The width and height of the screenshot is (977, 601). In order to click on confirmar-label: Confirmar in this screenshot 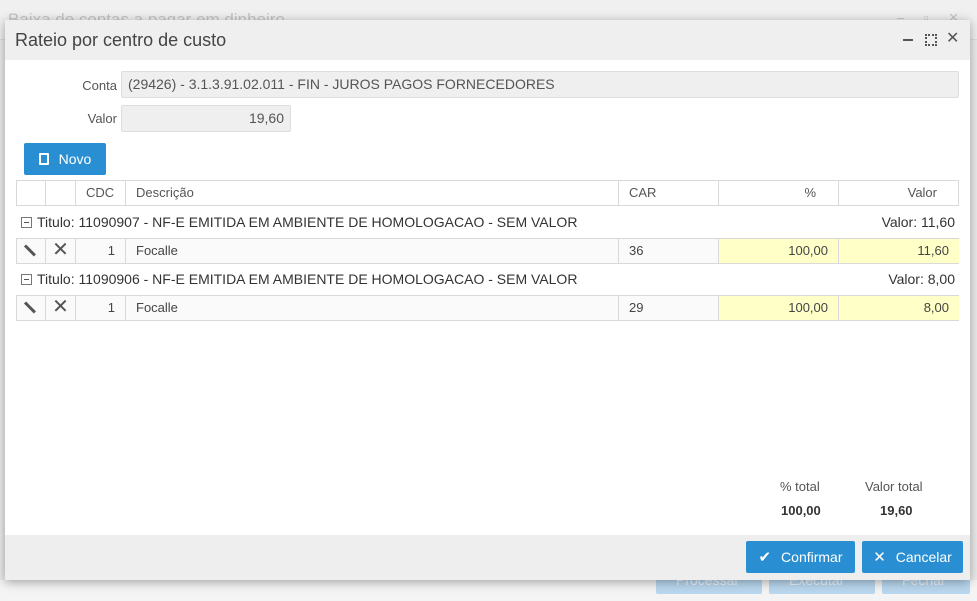, I will do `click(812, 557)`.